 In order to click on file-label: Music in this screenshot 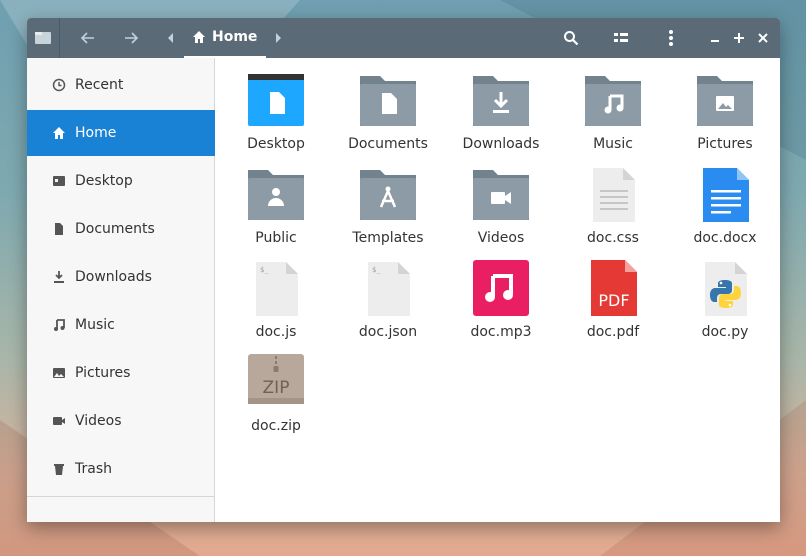, I will do `click(613, 144)`.